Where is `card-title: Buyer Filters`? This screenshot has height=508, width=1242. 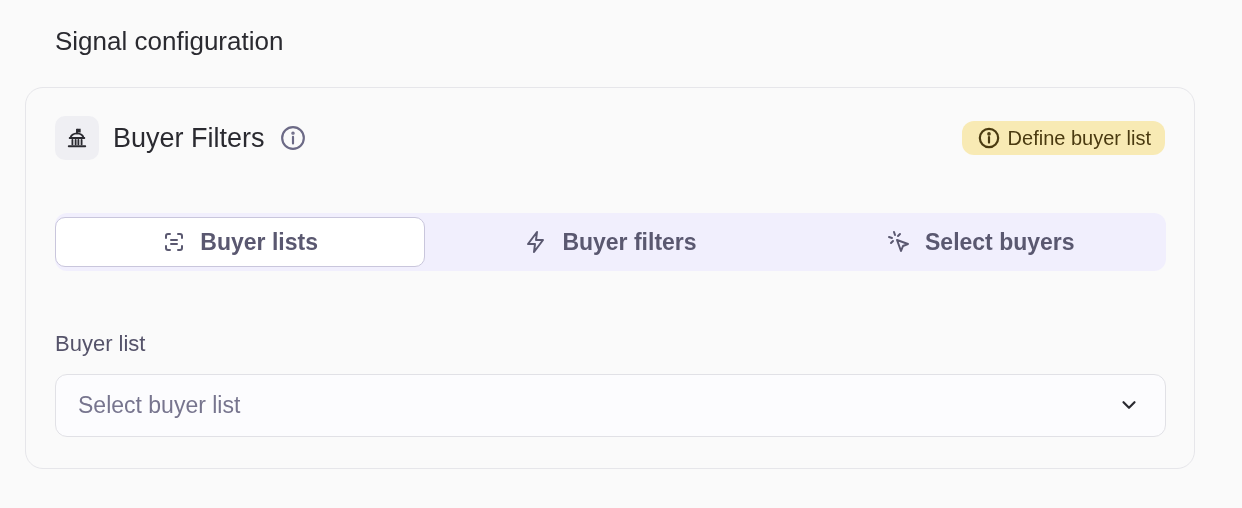 card-title: Buyer Filters is located at coordinates (189, 138).